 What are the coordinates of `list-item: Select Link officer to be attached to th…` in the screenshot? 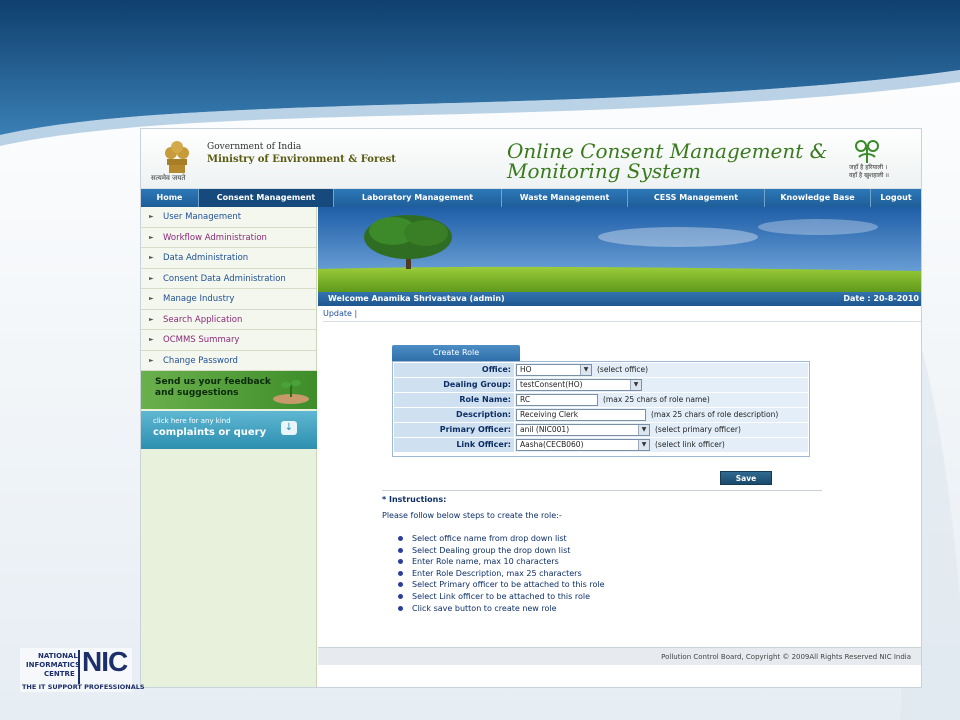 It's located at (500, 597).